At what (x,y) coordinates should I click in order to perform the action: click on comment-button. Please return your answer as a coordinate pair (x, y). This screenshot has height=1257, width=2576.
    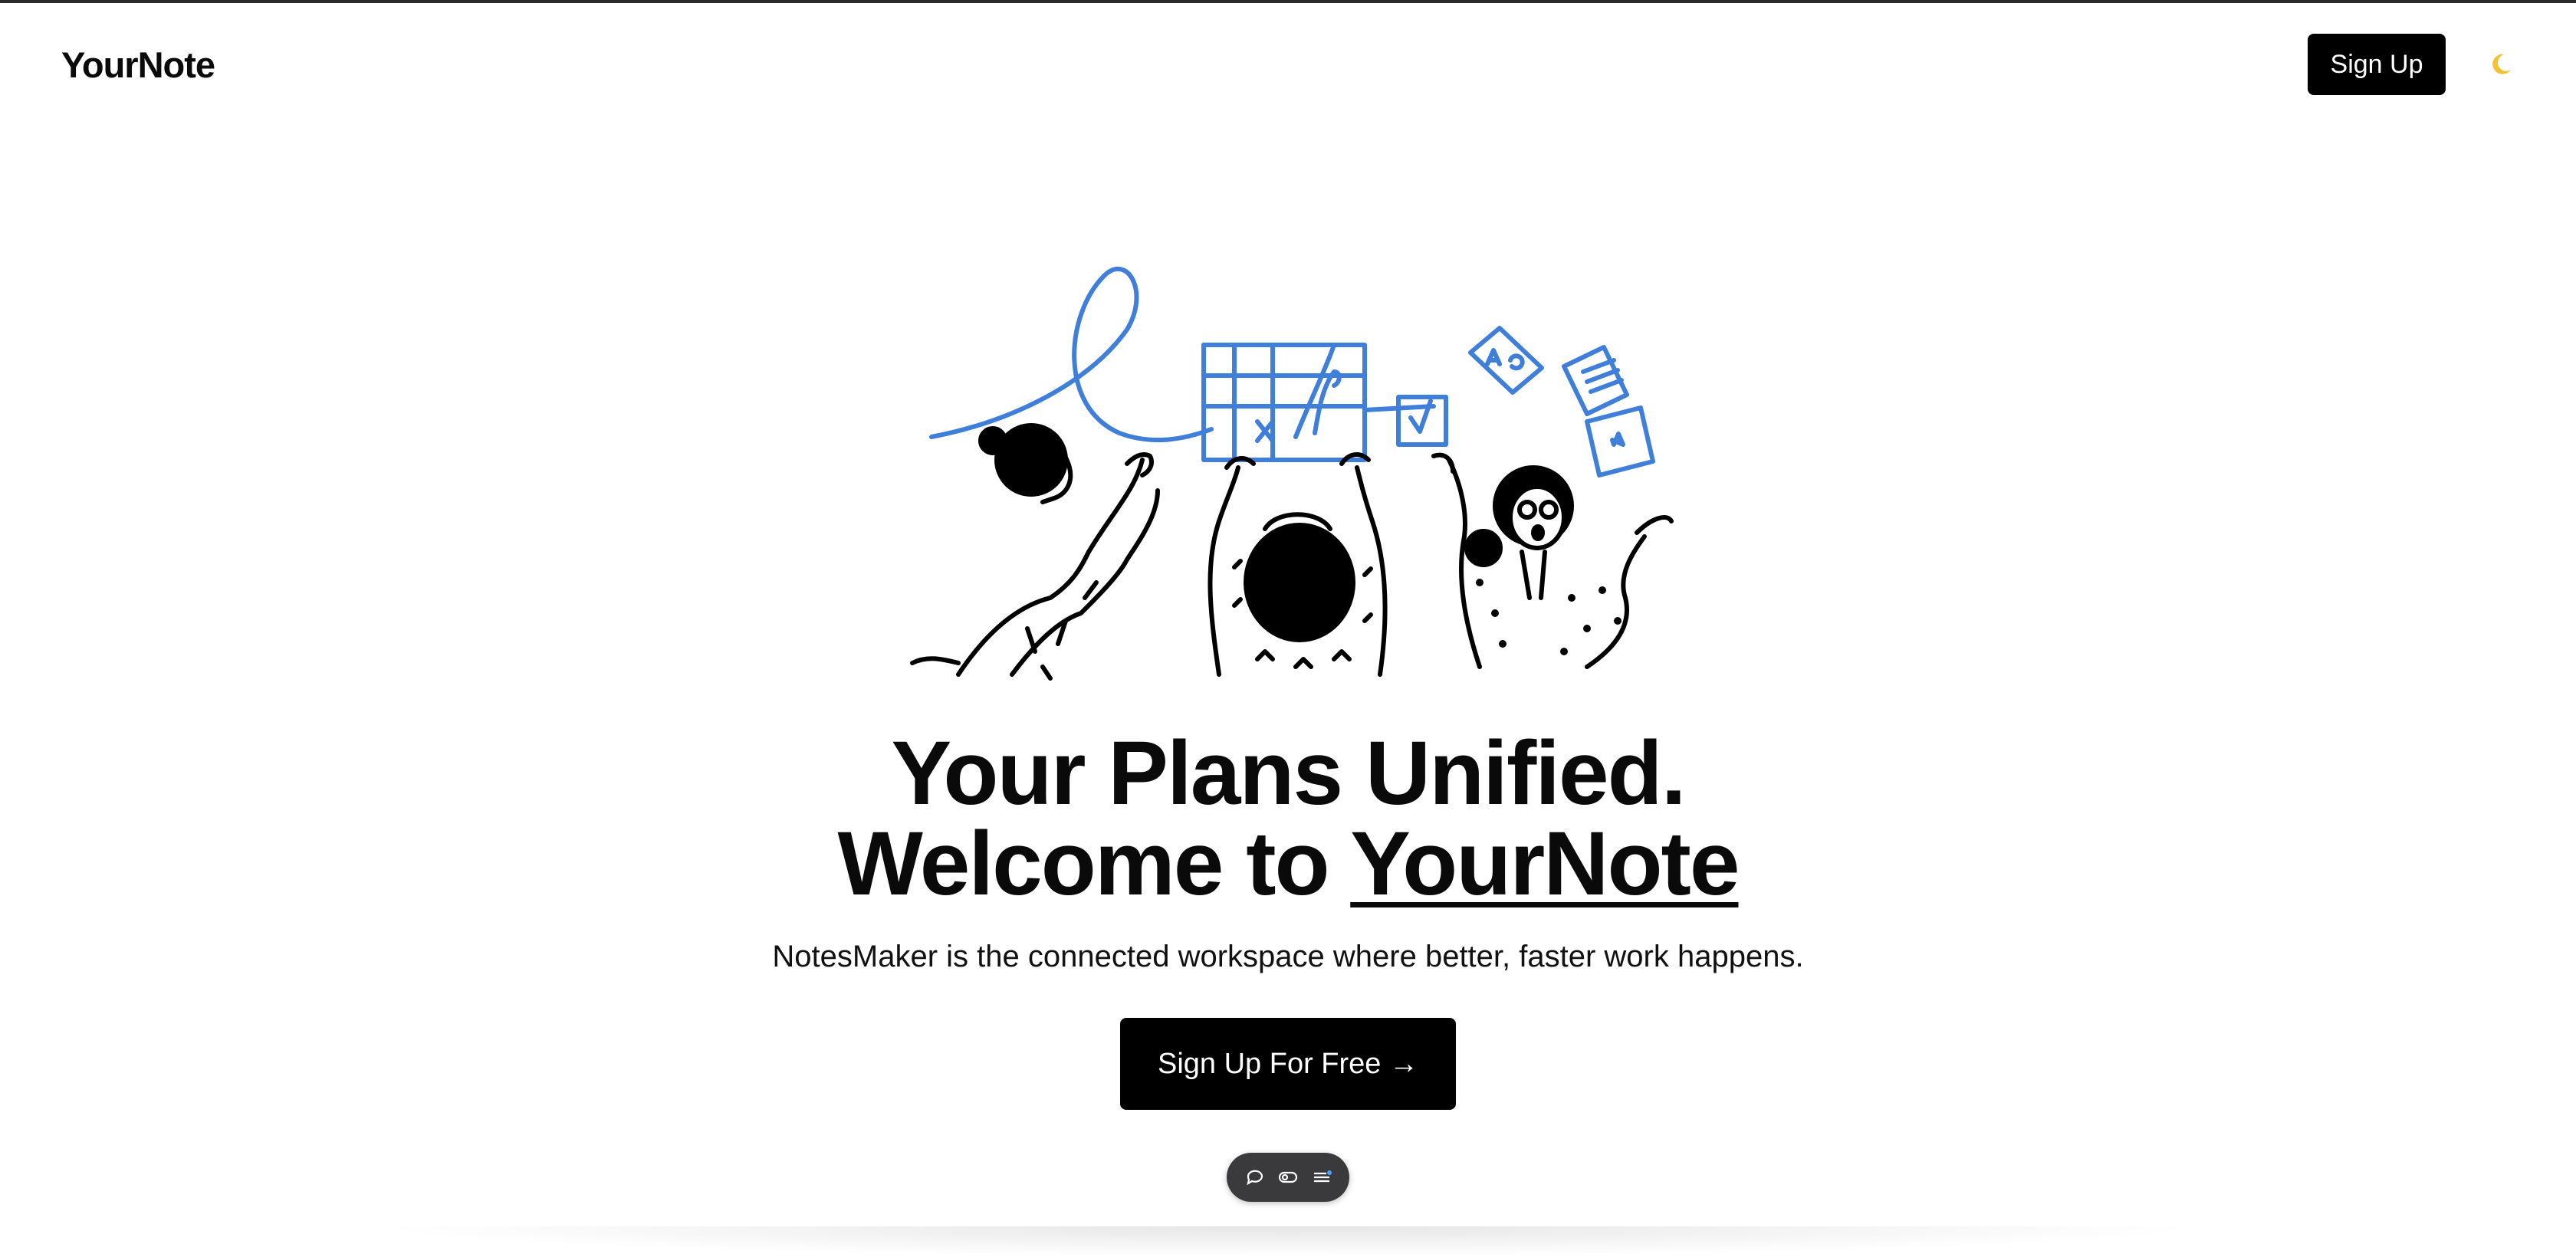
    Looking at the image, I should click on (1255, 1177).